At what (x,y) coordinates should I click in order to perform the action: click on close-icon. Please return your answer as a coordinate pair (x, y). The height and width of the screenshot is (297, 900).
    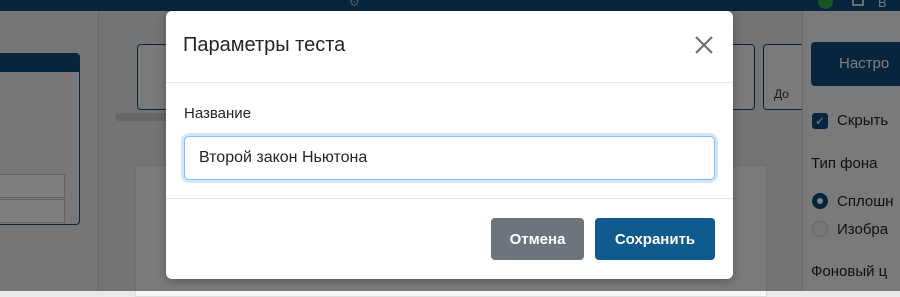
    Looking at the image, I should click on (704, 45).